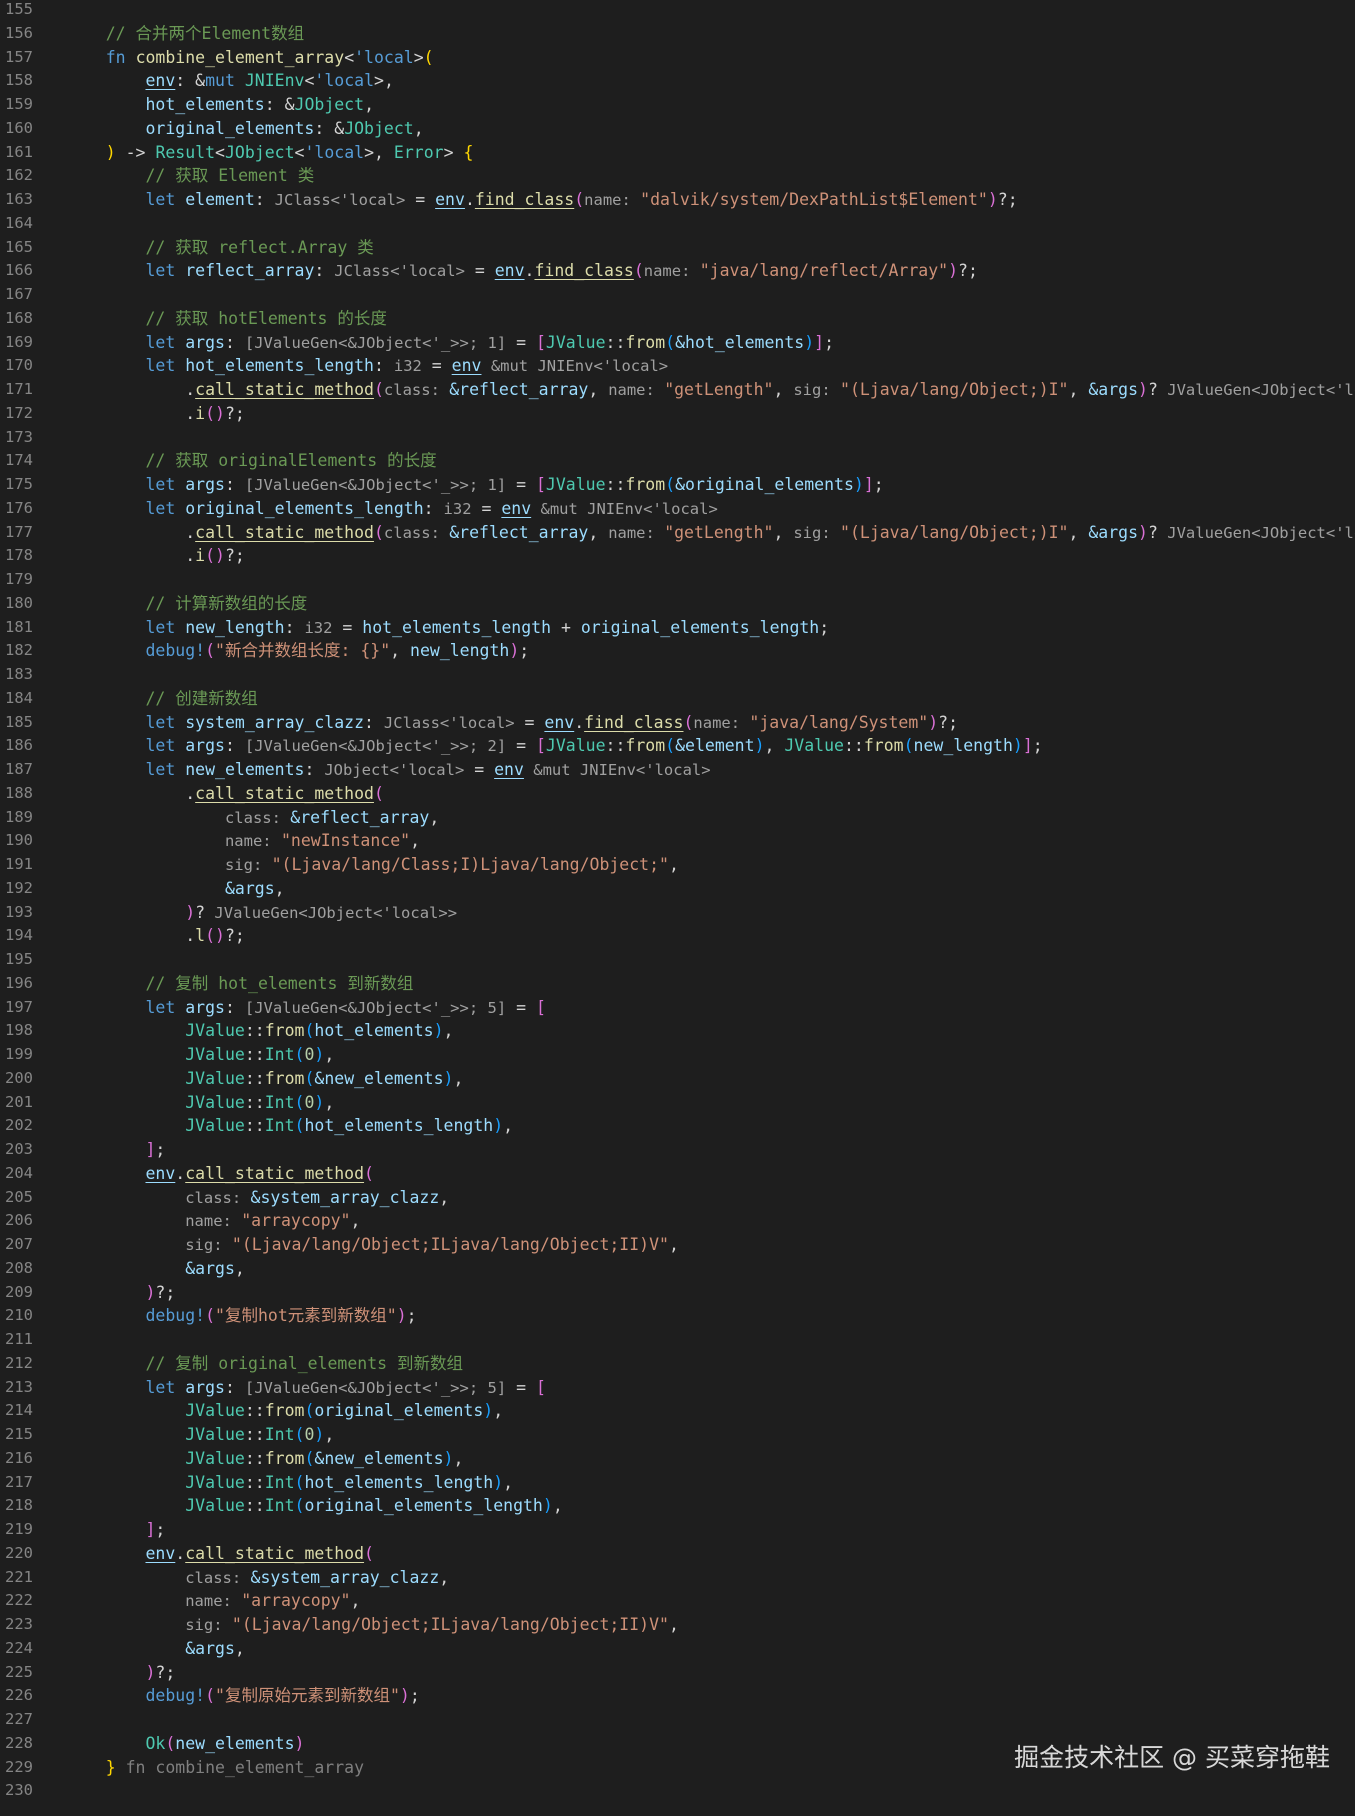 Image resolution: width=1355 pixels, height=1816 pixels. I want to click on code-line: 224 &args,, so click(677, 1649).